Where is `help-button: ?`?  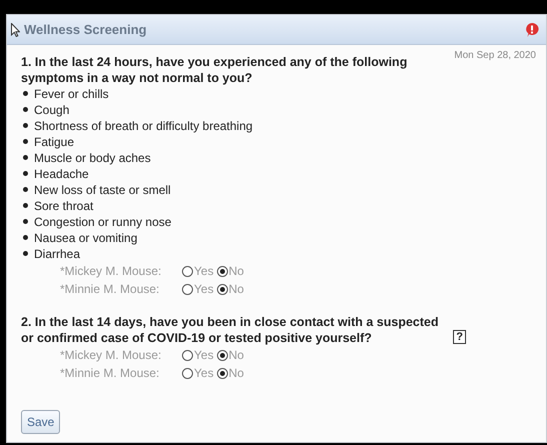 help-button: ? is located at coordinates (459, 337).